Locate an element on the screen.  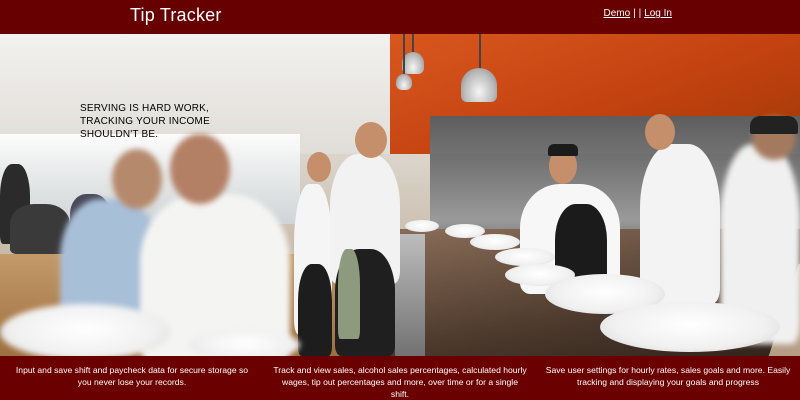
nav-links: Demo | | Log In is located at coordinates (638, 14).